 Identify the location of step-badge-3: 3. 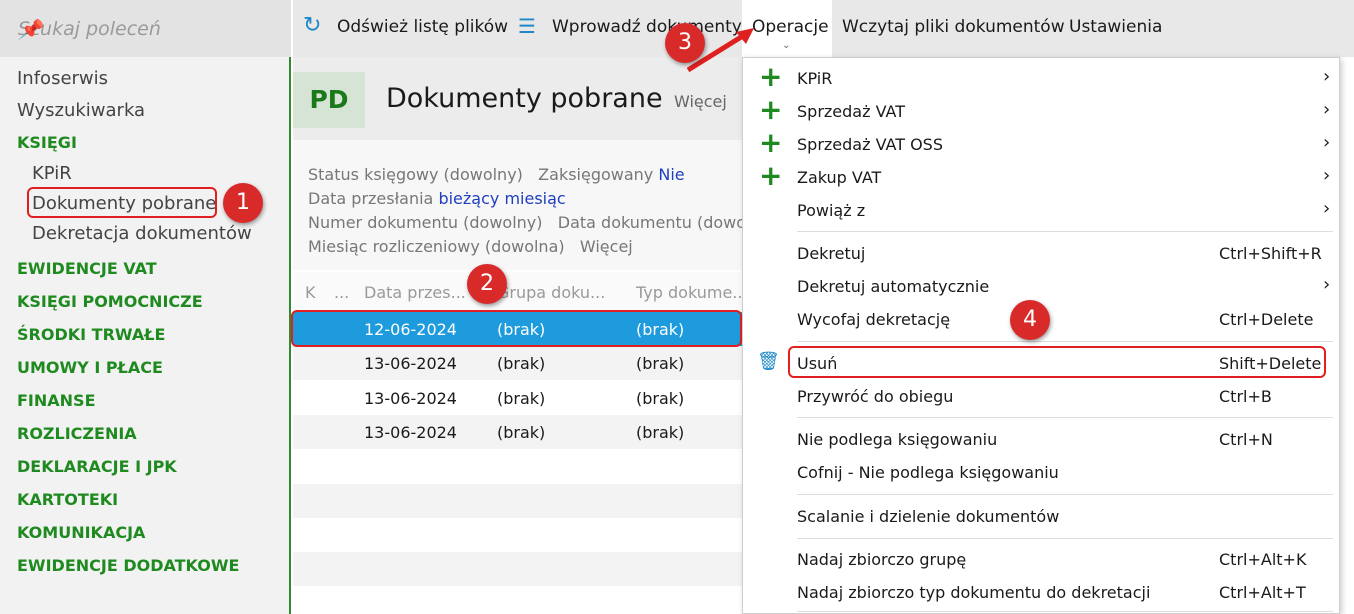
(685, 43).